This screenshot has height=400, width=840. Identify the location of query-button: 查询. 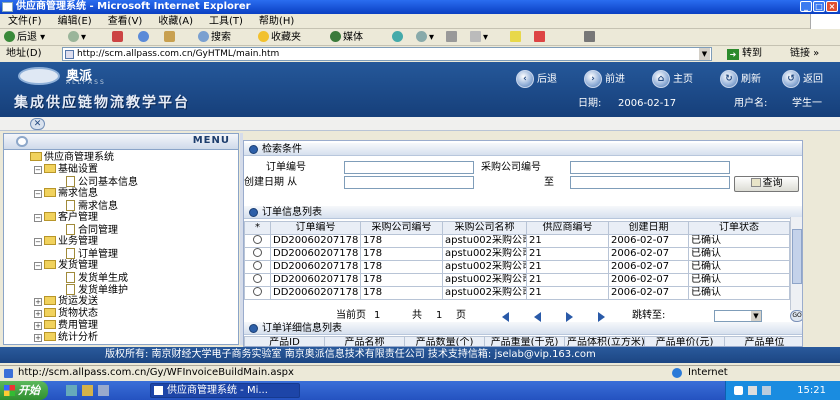
(766, 184).